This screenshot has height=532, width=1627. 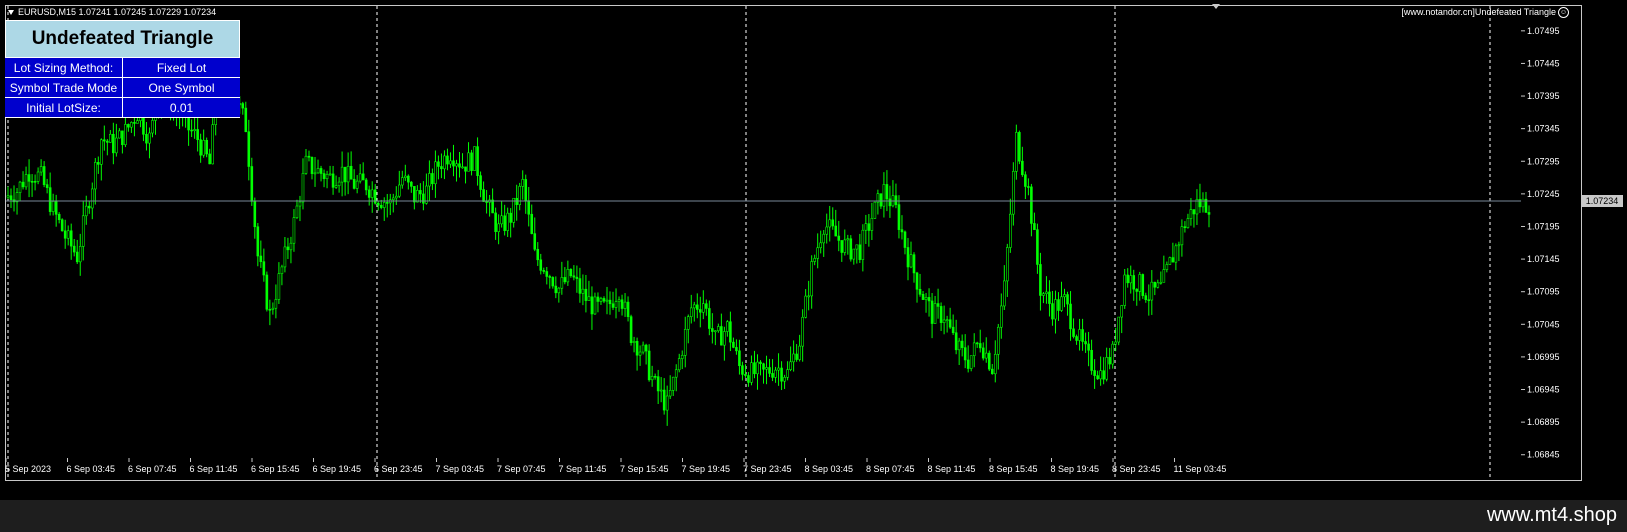 What do you see at coordinates (706, 469) in the screenshot?
I see `time-tick-label: 7 Sep 19:45` at bounding box center [706, 469].